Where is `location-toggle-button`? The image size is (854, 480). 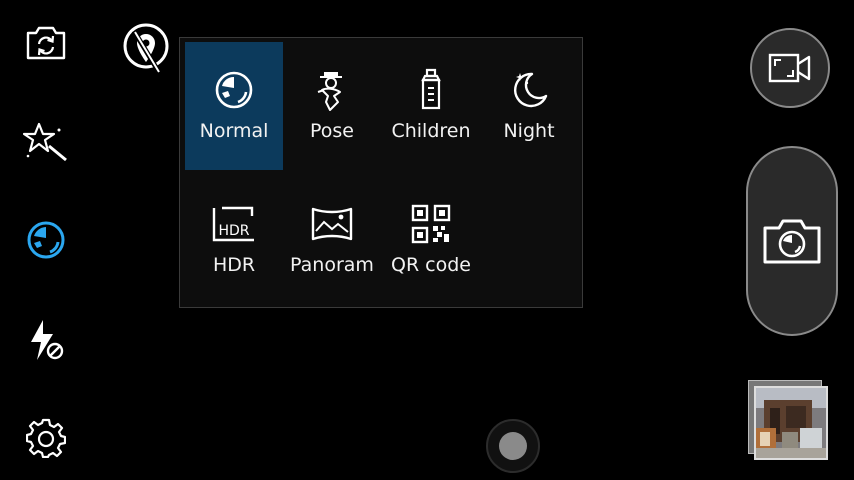
location-toggle-button is located at coordinates (146, 50).